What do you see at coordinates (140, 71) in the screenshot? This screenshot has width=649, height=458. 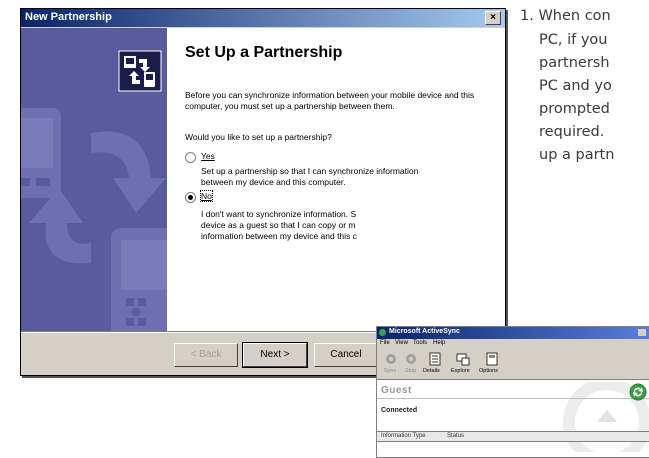 I see `partnership-icon` at bounding box center [140, 71].